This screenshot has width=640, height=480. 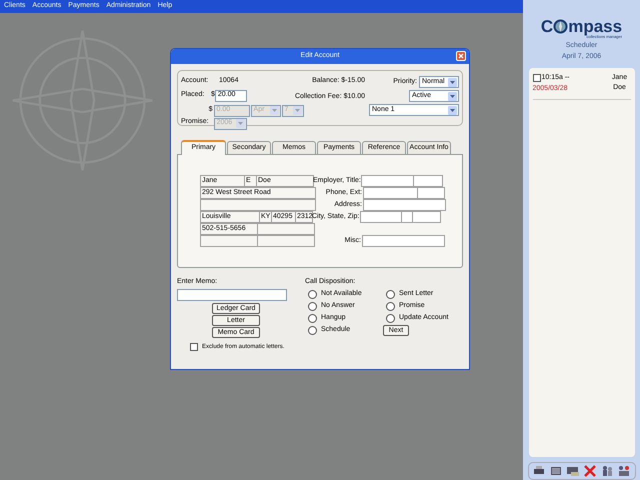 I want to click on compass-icon, so click(x=560, y=26).